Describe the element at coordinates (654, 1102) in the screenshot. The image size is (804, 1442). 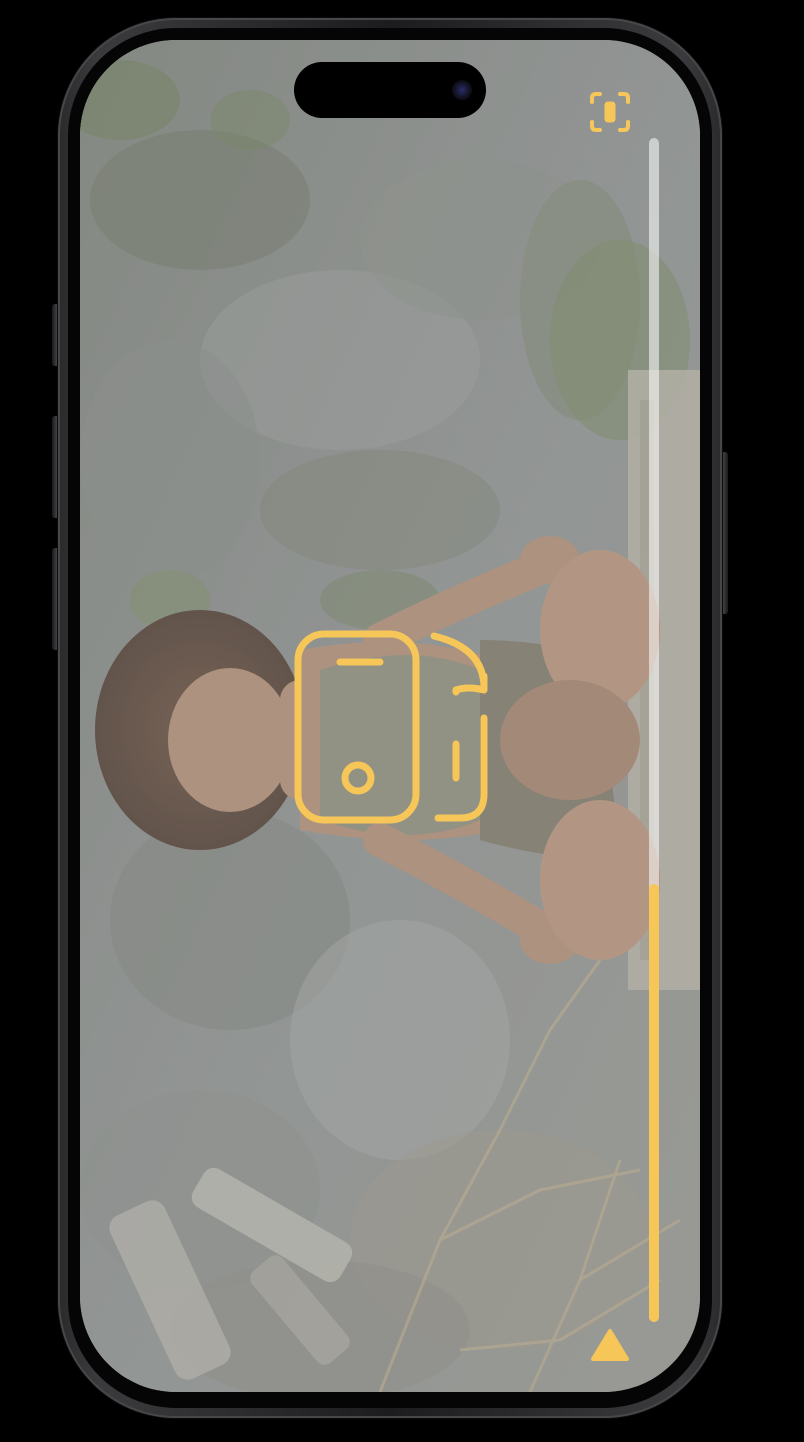
I see `scrubber-fill` at that location.